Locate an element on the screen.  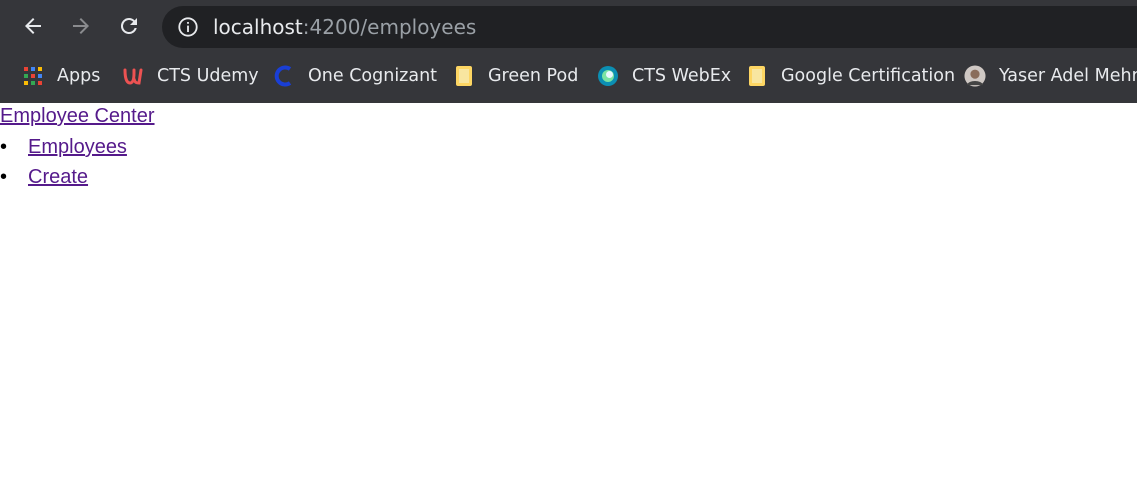
bookmark-google-certification: Google Certification is located at coordinates (850, 75).